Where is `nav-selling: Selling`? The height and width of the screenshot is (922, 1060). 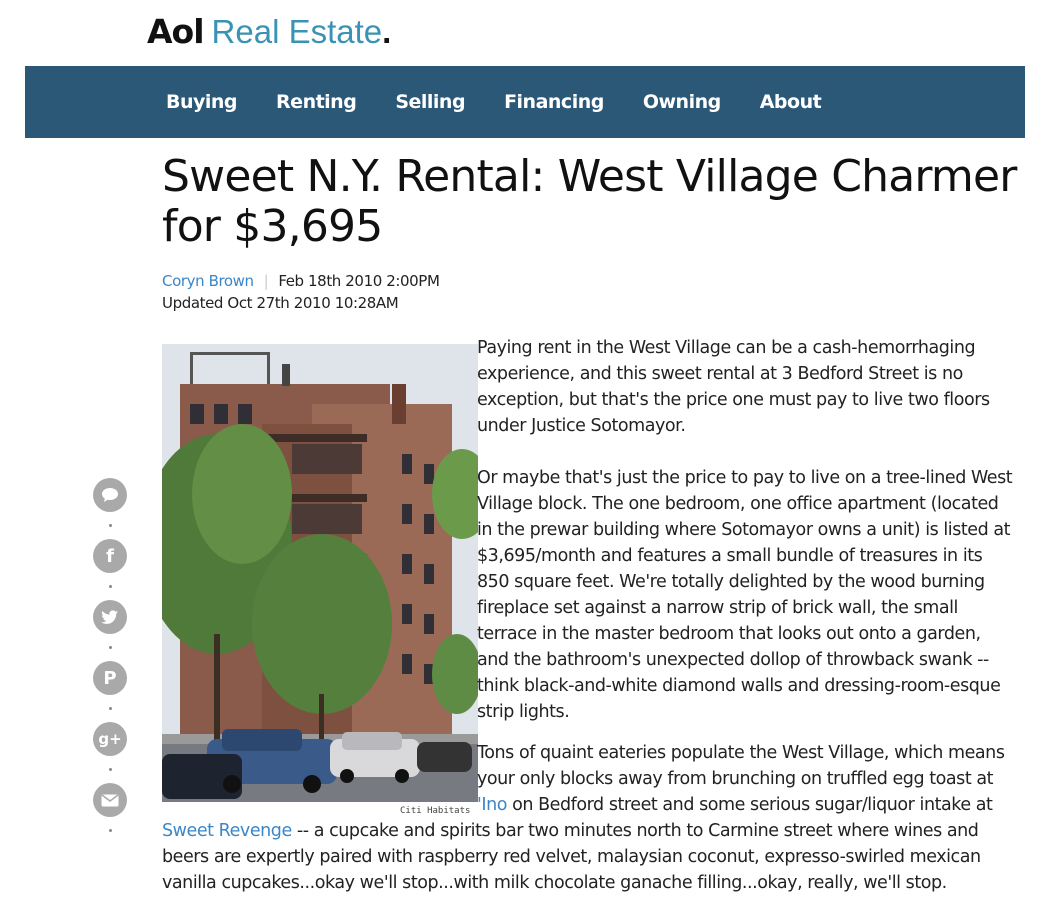
nav-selling: Selling is located at coordinates (430, 102).